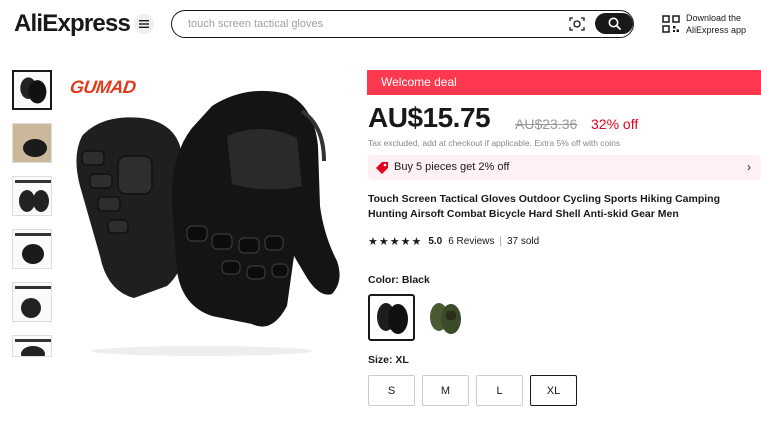 This screenshot has height=423, width=761. Describe the element at coordinates (435, 241) in the screenshot. I see `rating-value: 5.0` at that location.